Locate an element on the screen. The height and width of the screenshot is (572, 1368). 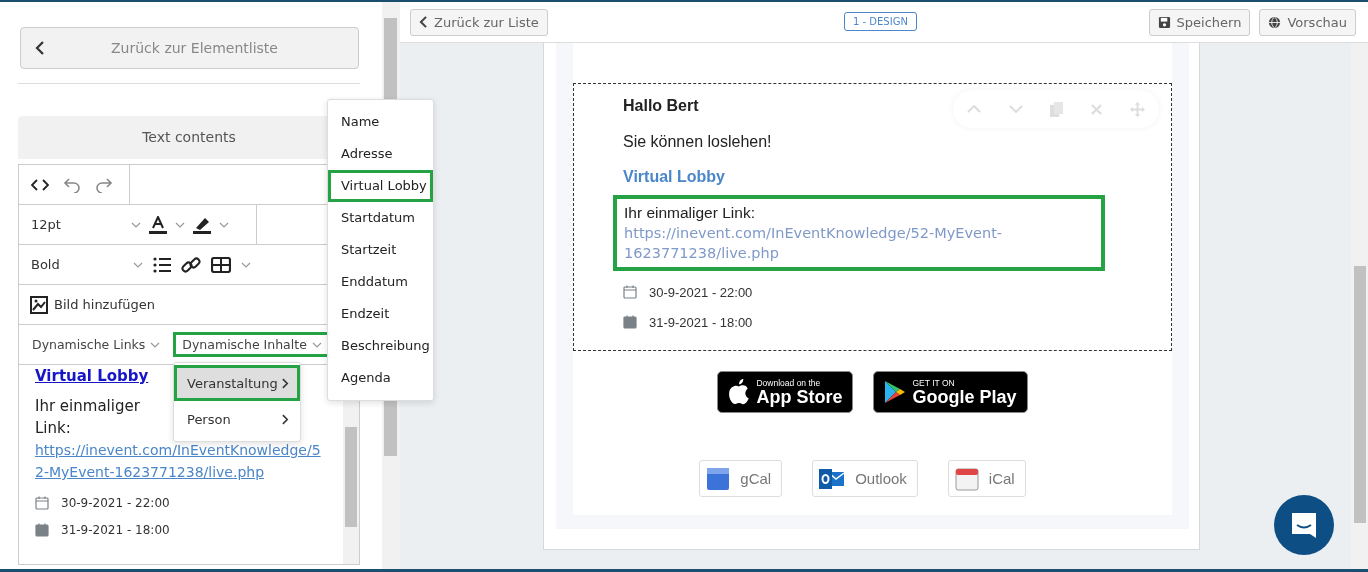
store-badge: GET IT ON Google Play is located at coordinates (950, 392).